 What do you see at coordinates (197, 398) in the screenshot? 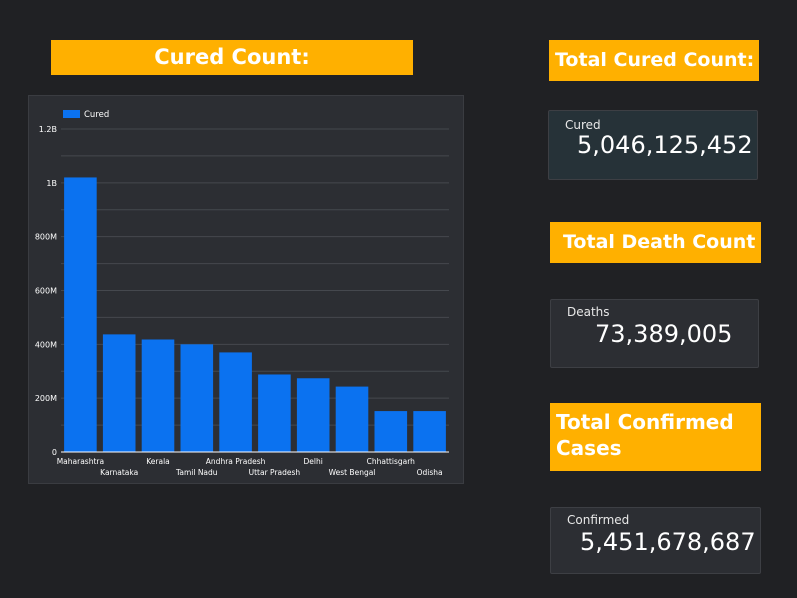
I see `bar-tamil-nadu` at bounding box center [197, 398].